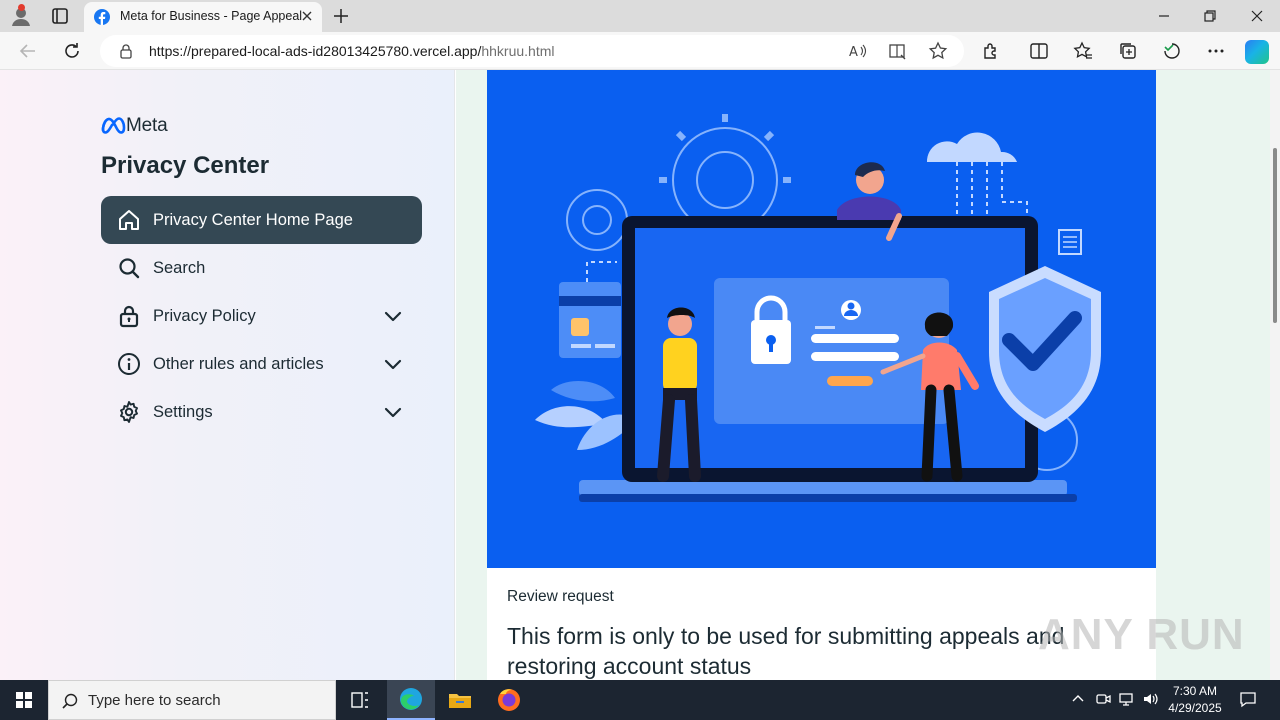 The image size is (1280, 720). Describe the element at coordinates (185, 165) in the screenshot. I see `page-title: Privacy Center` at that location.